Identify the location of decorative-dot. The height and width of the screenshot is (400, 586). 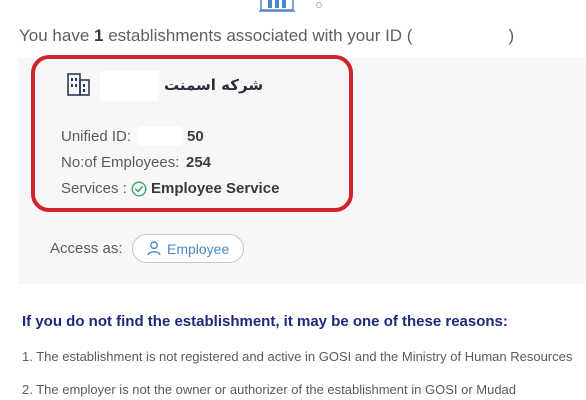
(319, 5).